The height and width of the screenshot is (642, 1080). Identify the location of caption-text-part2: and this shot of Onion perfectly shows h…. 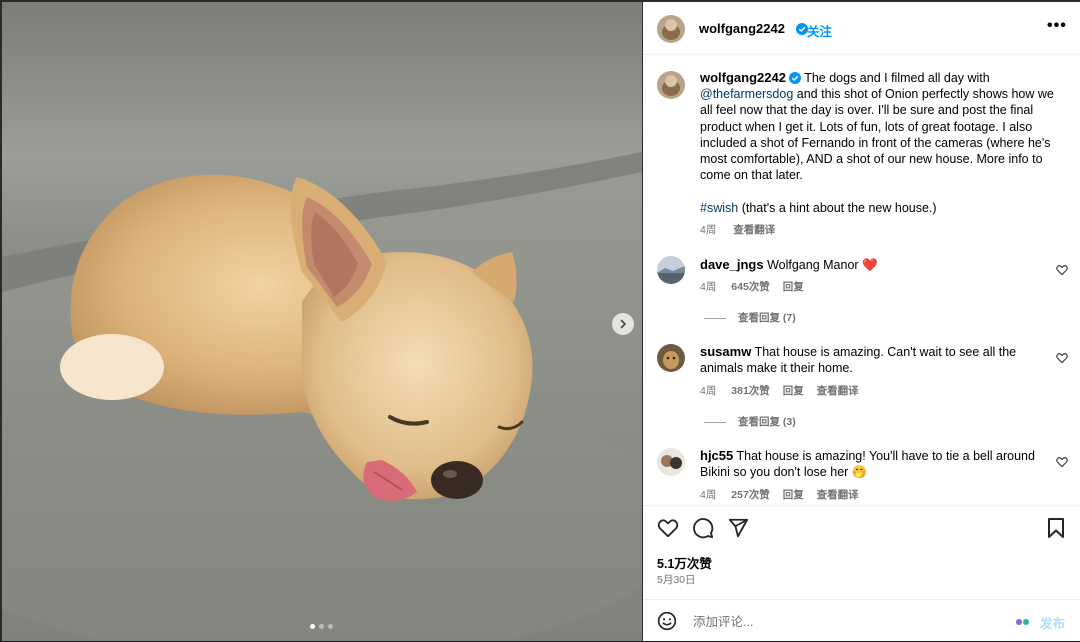
(877, 135).